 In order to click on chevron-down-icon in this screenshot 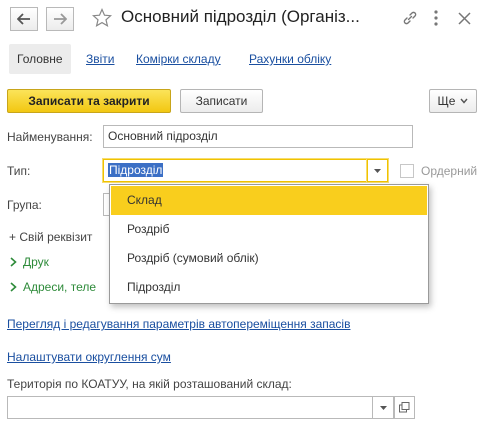, I will do `click(464, 101)`.